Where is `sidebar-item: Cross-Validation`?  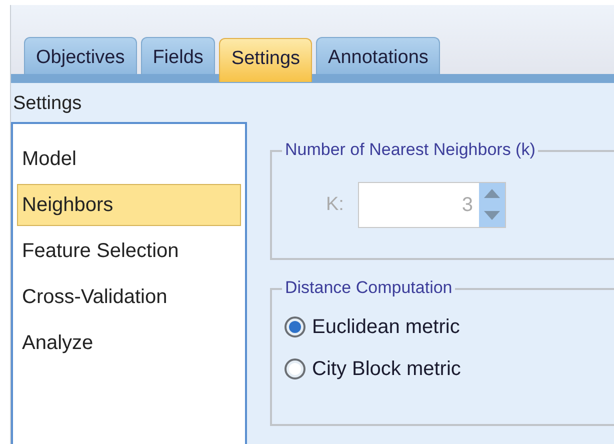 sidebar-item: Cross-Validation is located at coordinates (129, 297).